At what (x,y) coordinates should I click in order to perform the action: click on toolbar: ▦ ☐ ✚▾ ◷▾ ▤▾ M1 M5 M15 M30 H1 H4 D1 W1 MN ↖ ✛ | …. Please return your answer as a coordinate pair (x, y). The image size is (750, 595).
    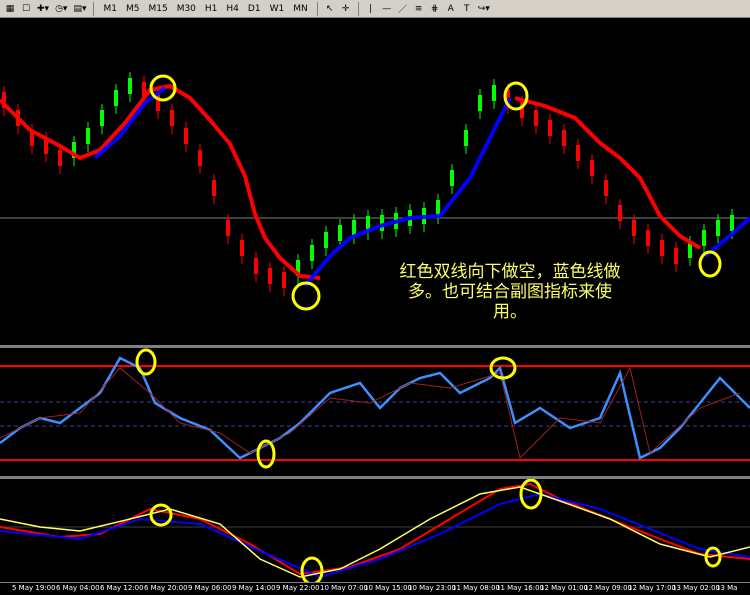
    Looking at the image, I should click on (375, 9).